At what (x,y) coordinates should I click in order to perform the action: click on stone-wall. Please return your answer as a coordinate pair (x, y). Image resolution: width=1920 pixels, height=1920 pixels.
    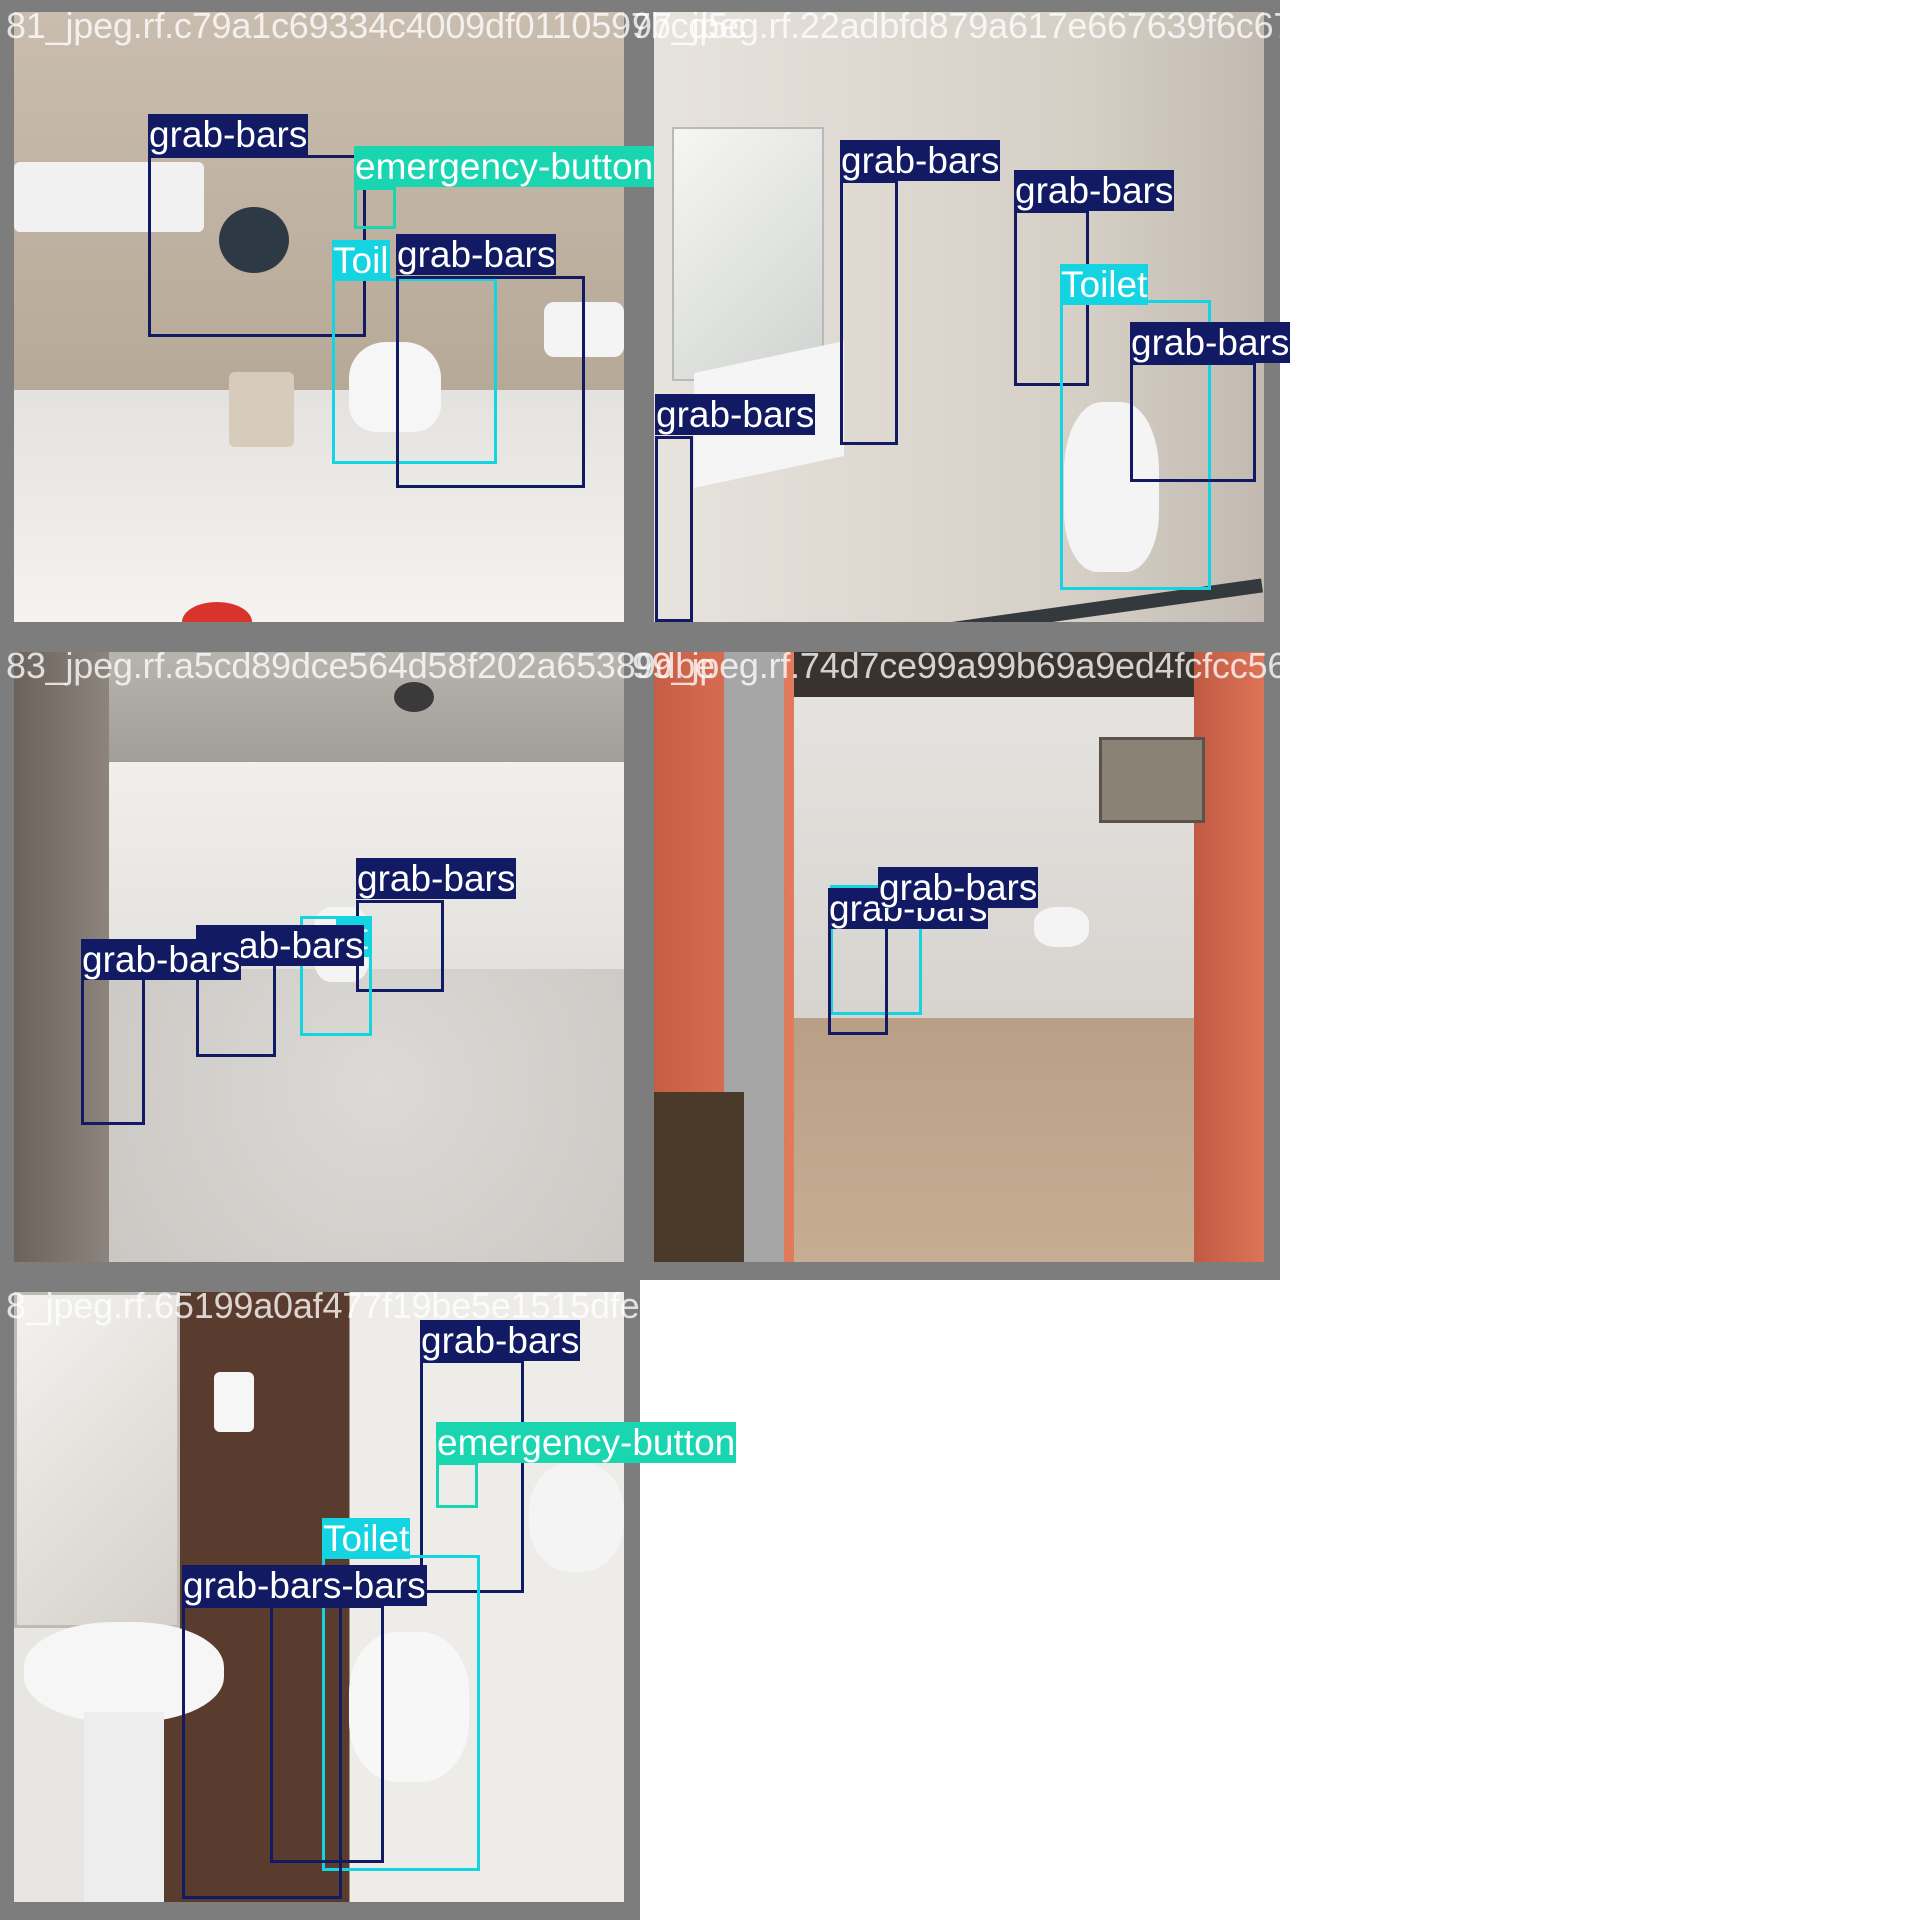
    Looking at the image, I should click on (699, 1177).